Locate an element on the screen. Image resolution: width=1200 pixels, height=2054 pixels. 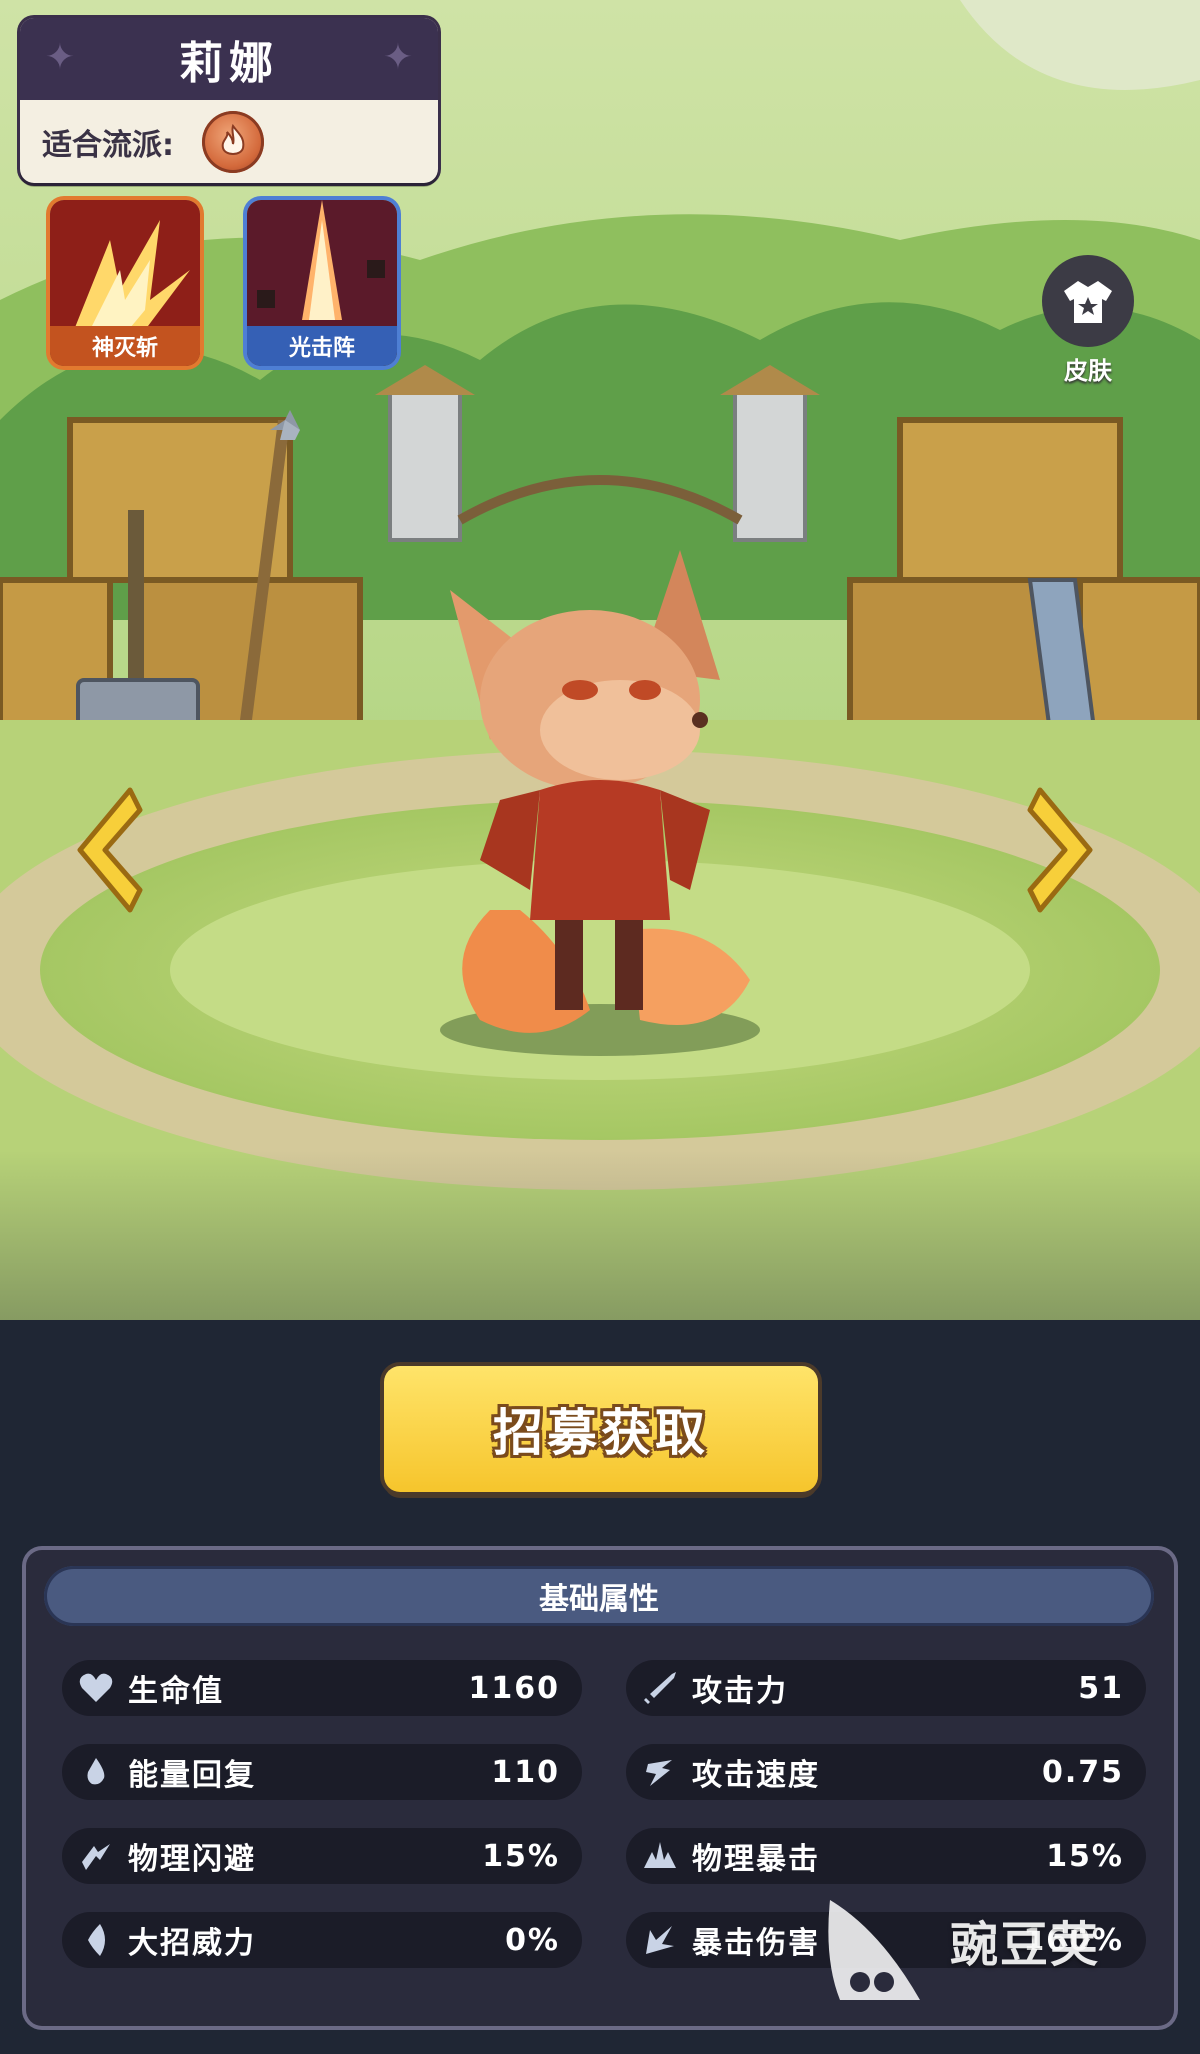
recruit-label: 招募获取 is located at coordinates (601, 1433).